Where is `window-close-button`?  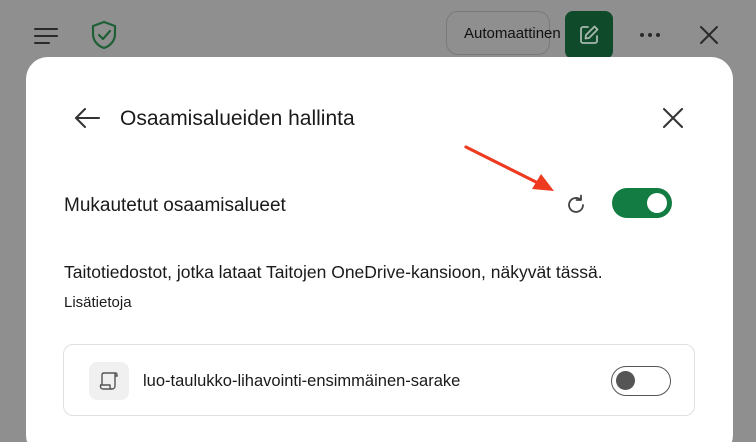
window-close-button is located at coordinates (709, 35).